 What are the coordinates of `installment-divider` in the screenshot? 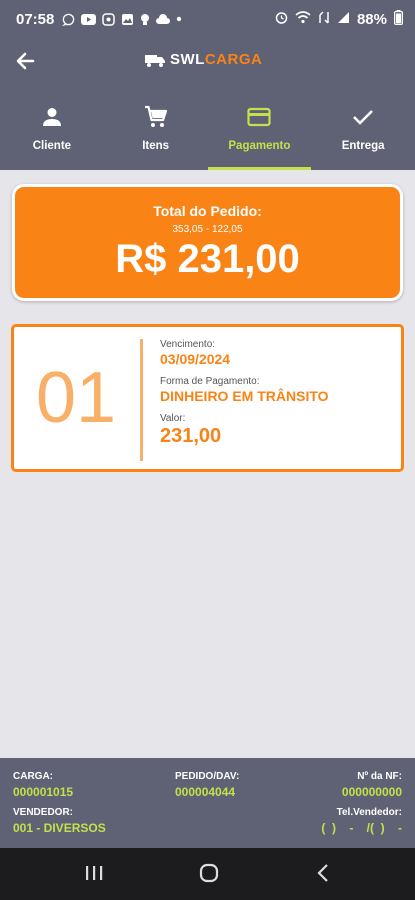 It's located at (141, 400).